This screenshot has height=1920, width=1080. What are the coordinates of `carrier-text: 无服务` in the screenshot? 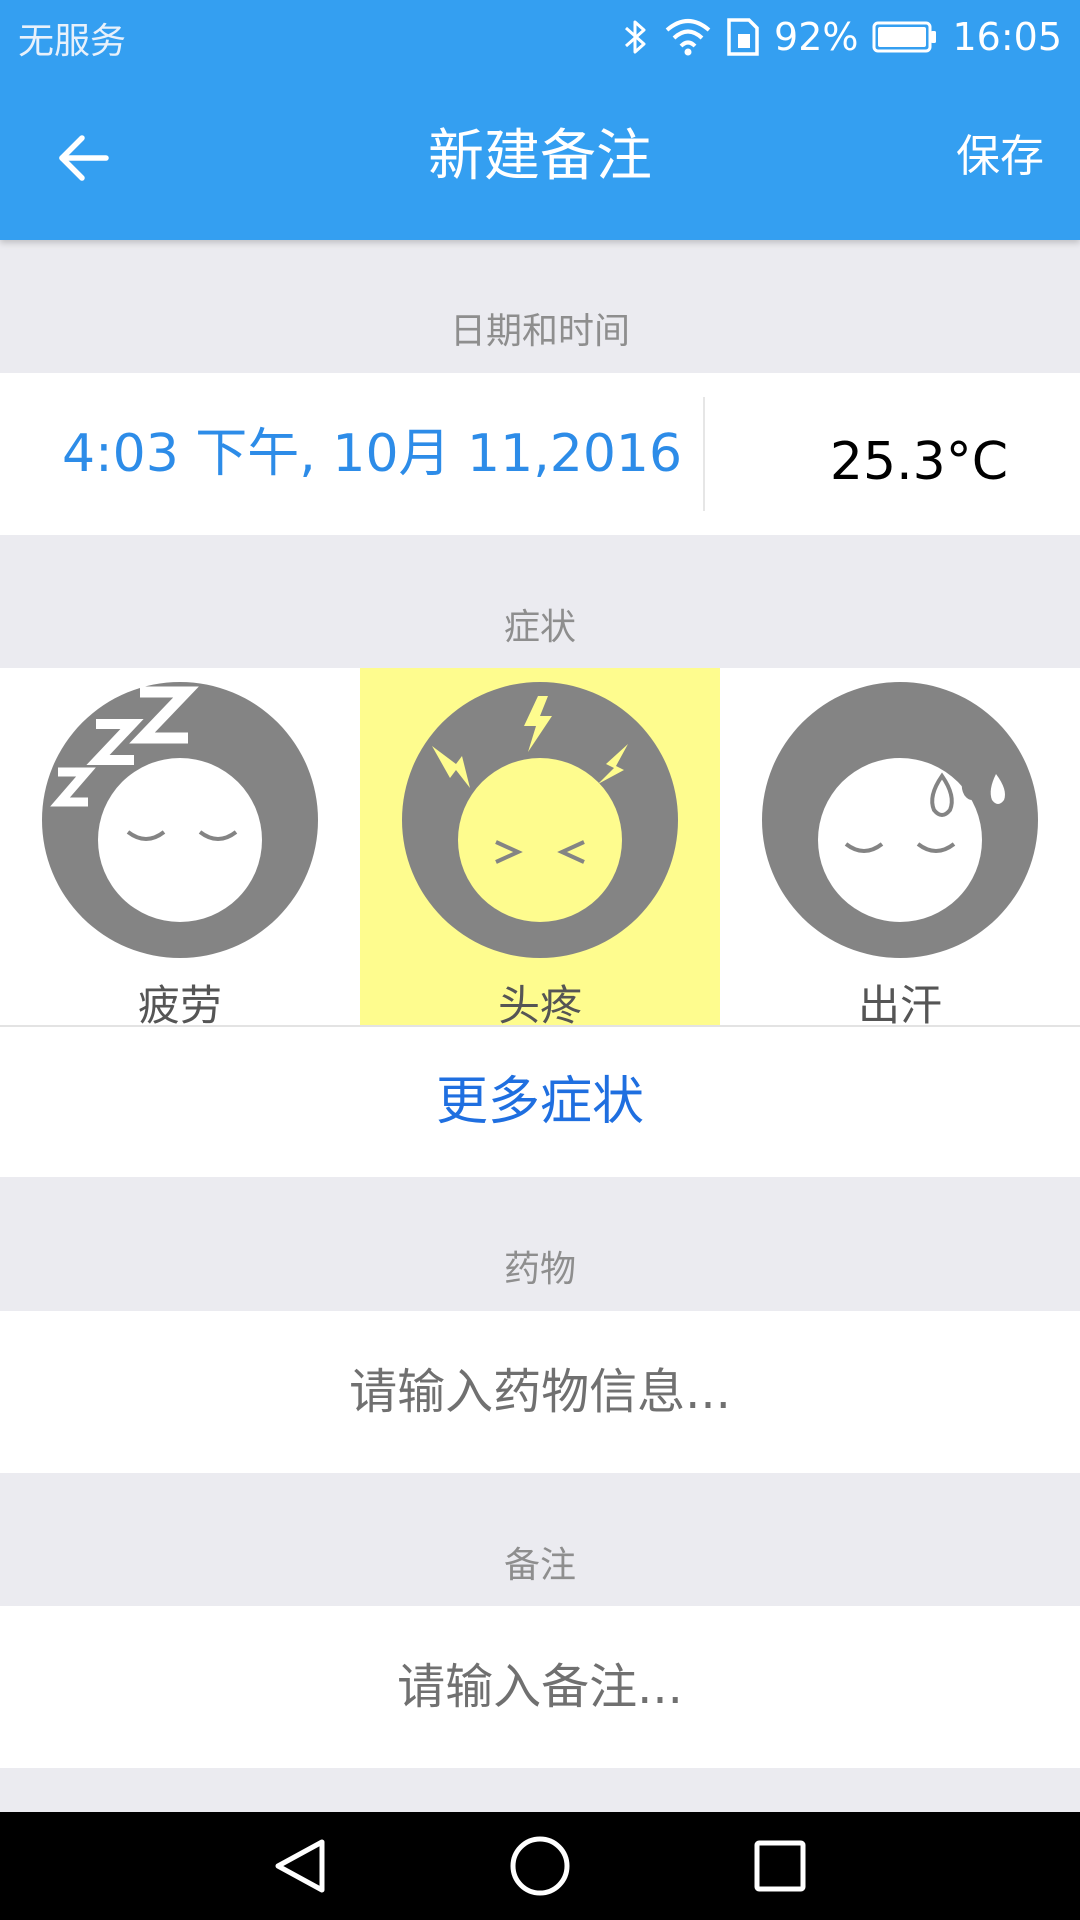 It's located at (72, 41).